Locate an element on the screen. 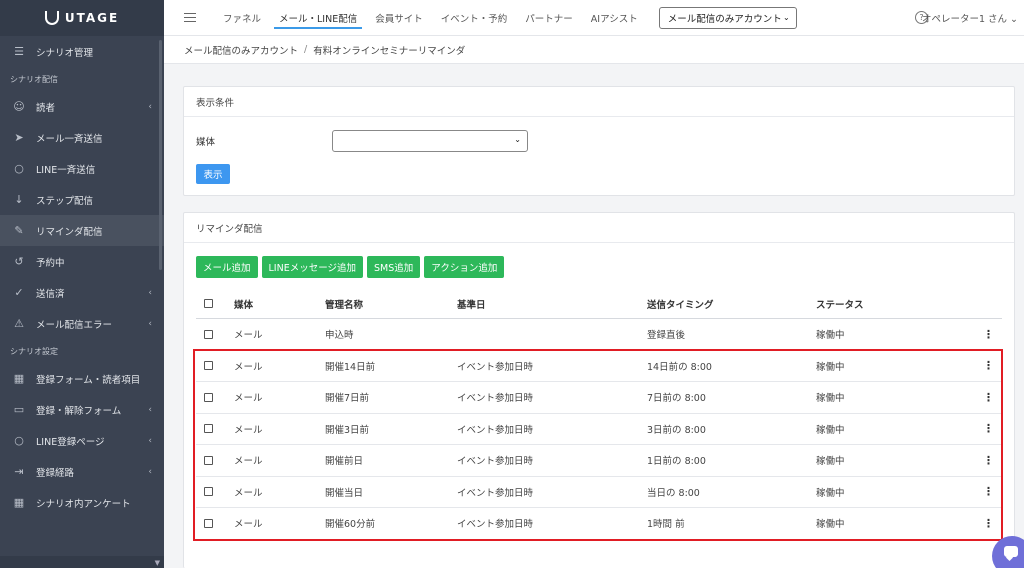  sidebar-item-registration-form: ▦ 登録フォーム・読者項目 is located at coordinates (82, 378).